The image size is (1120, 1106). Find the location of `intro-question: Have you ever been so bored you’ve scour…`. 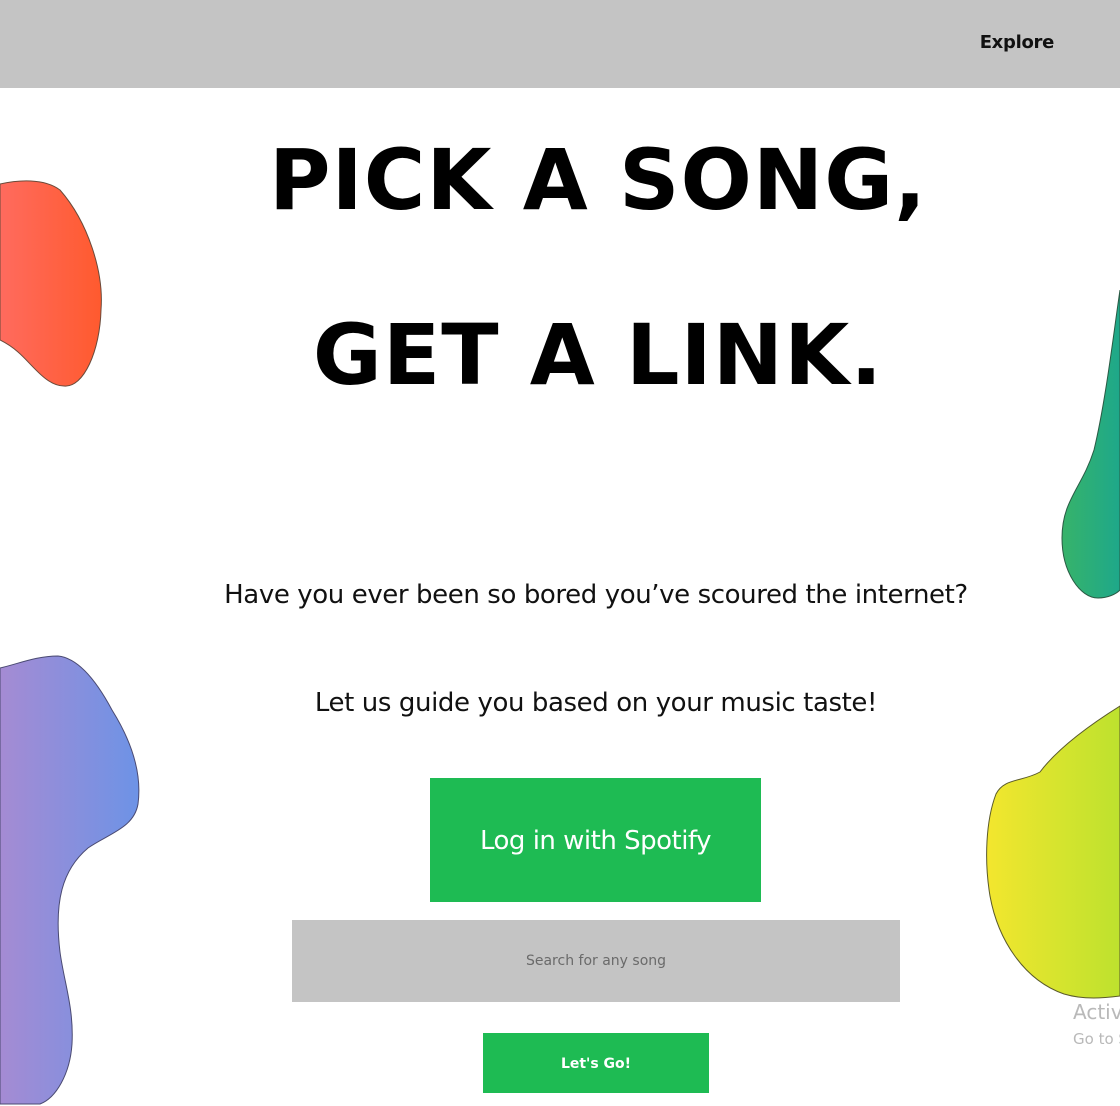

intro-question: Have you ever been so bored you’ve scour… is located at coordinates (596, 595).